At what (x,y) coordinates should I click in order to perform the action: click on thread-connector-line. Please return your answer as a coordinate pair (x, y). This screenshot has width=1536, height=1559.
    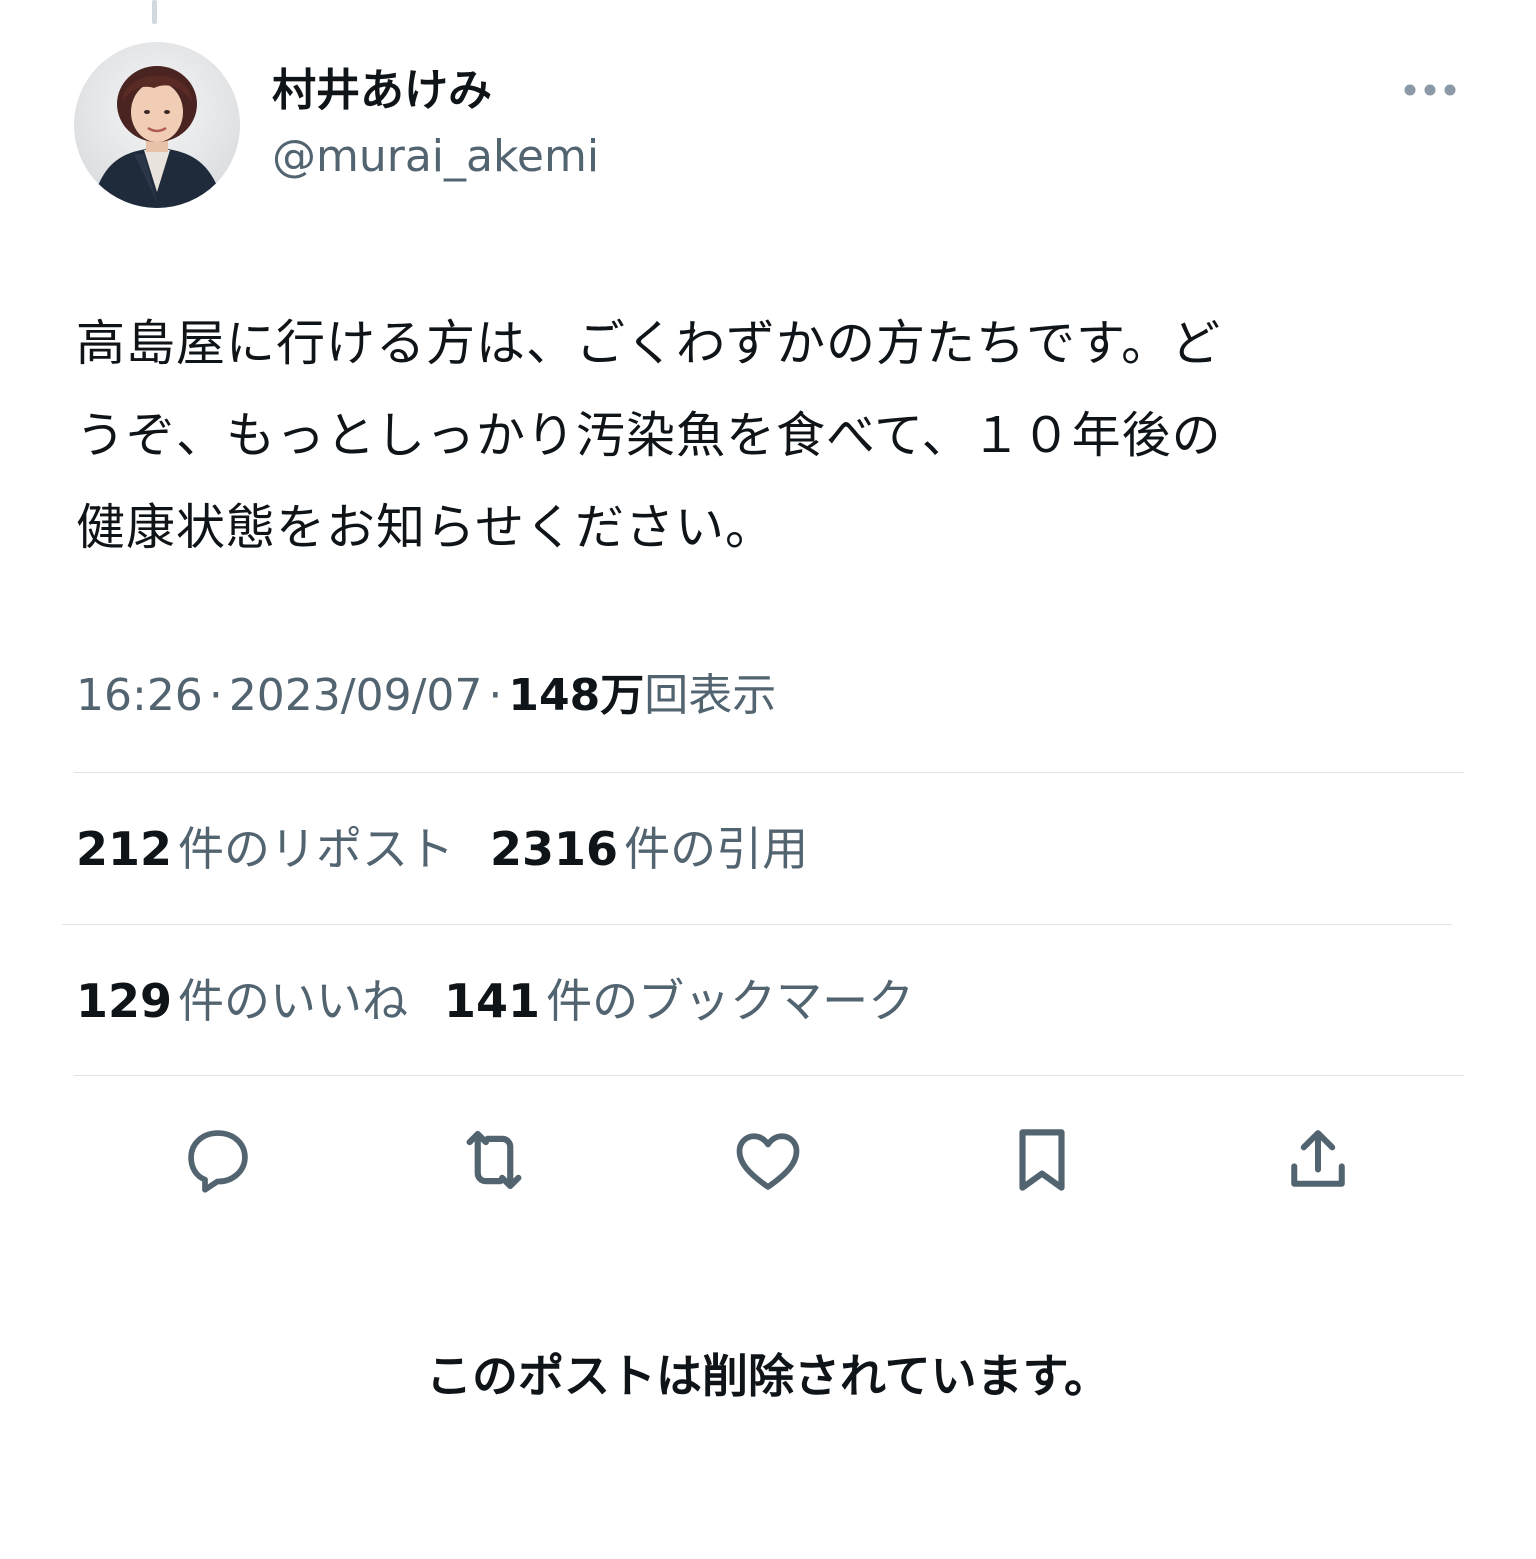
    Looking at the image, I should click on (154, 12).